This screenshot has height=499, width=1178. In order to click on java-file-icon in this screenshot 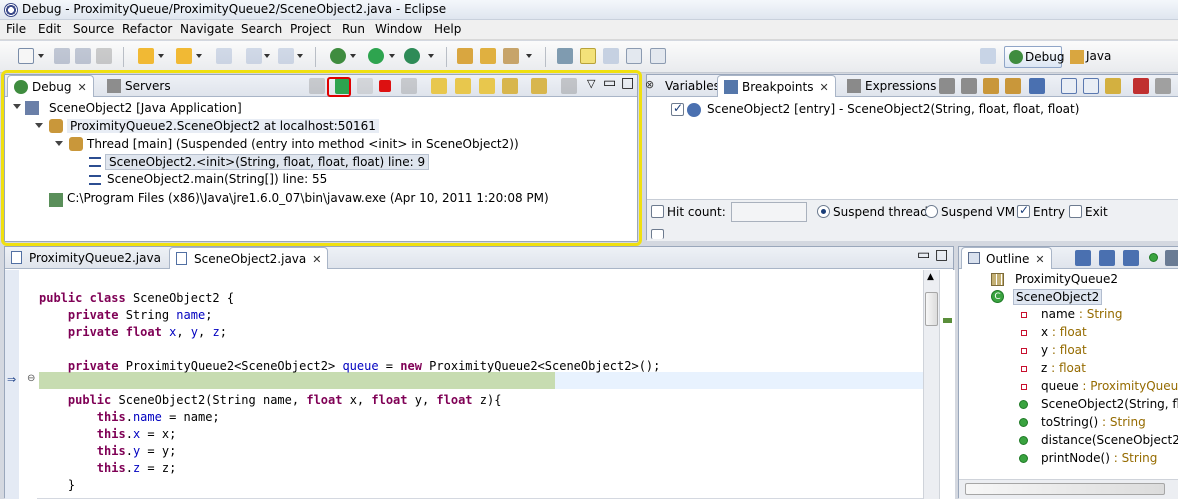, I will do `click(16, 257)`.